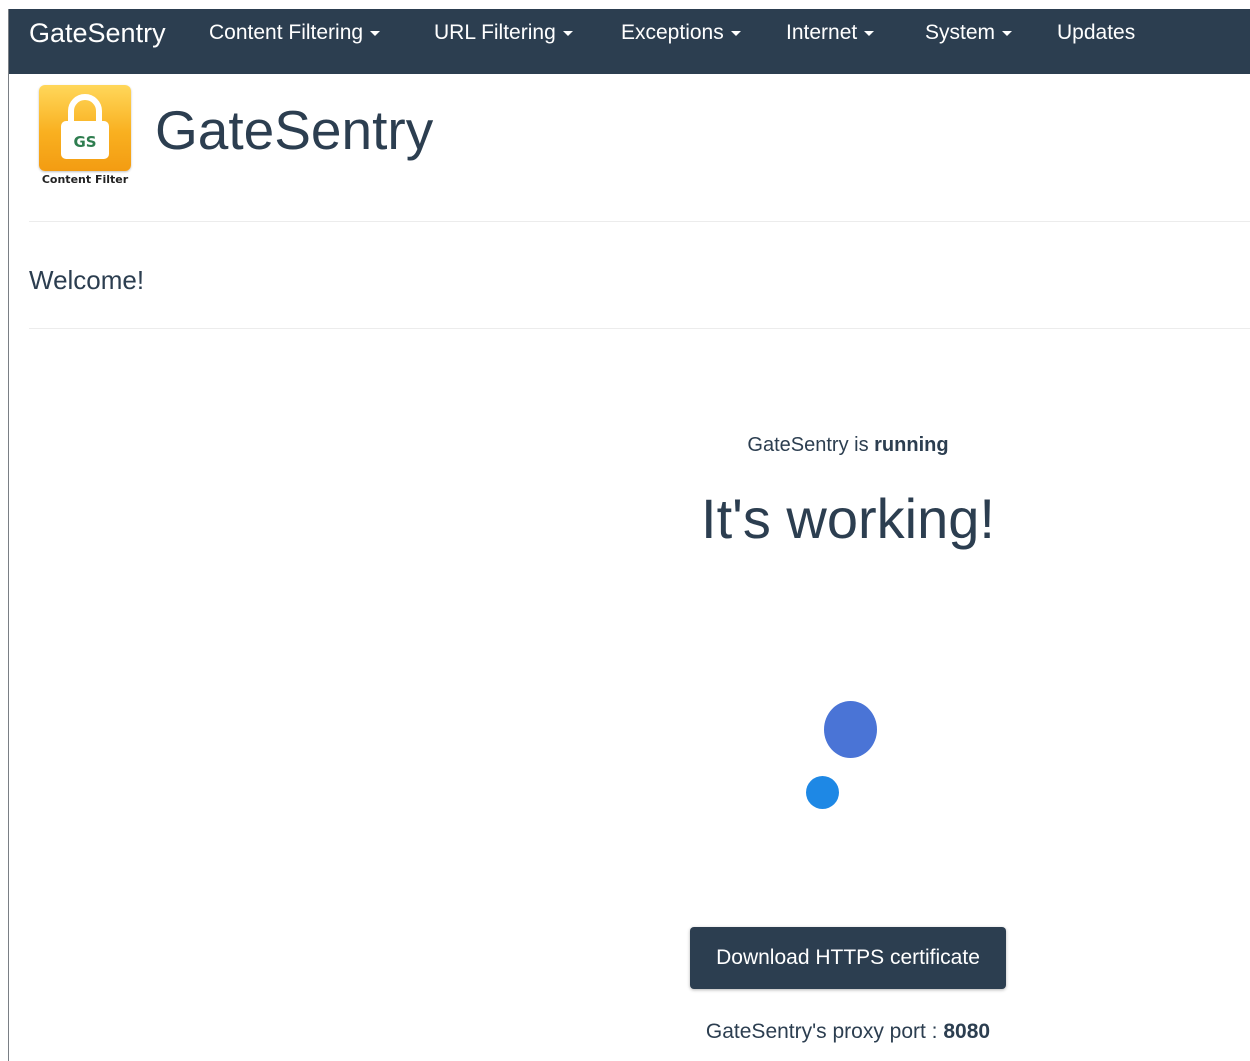  I want to click on nav-updates: Updates, so click(1096, 33).